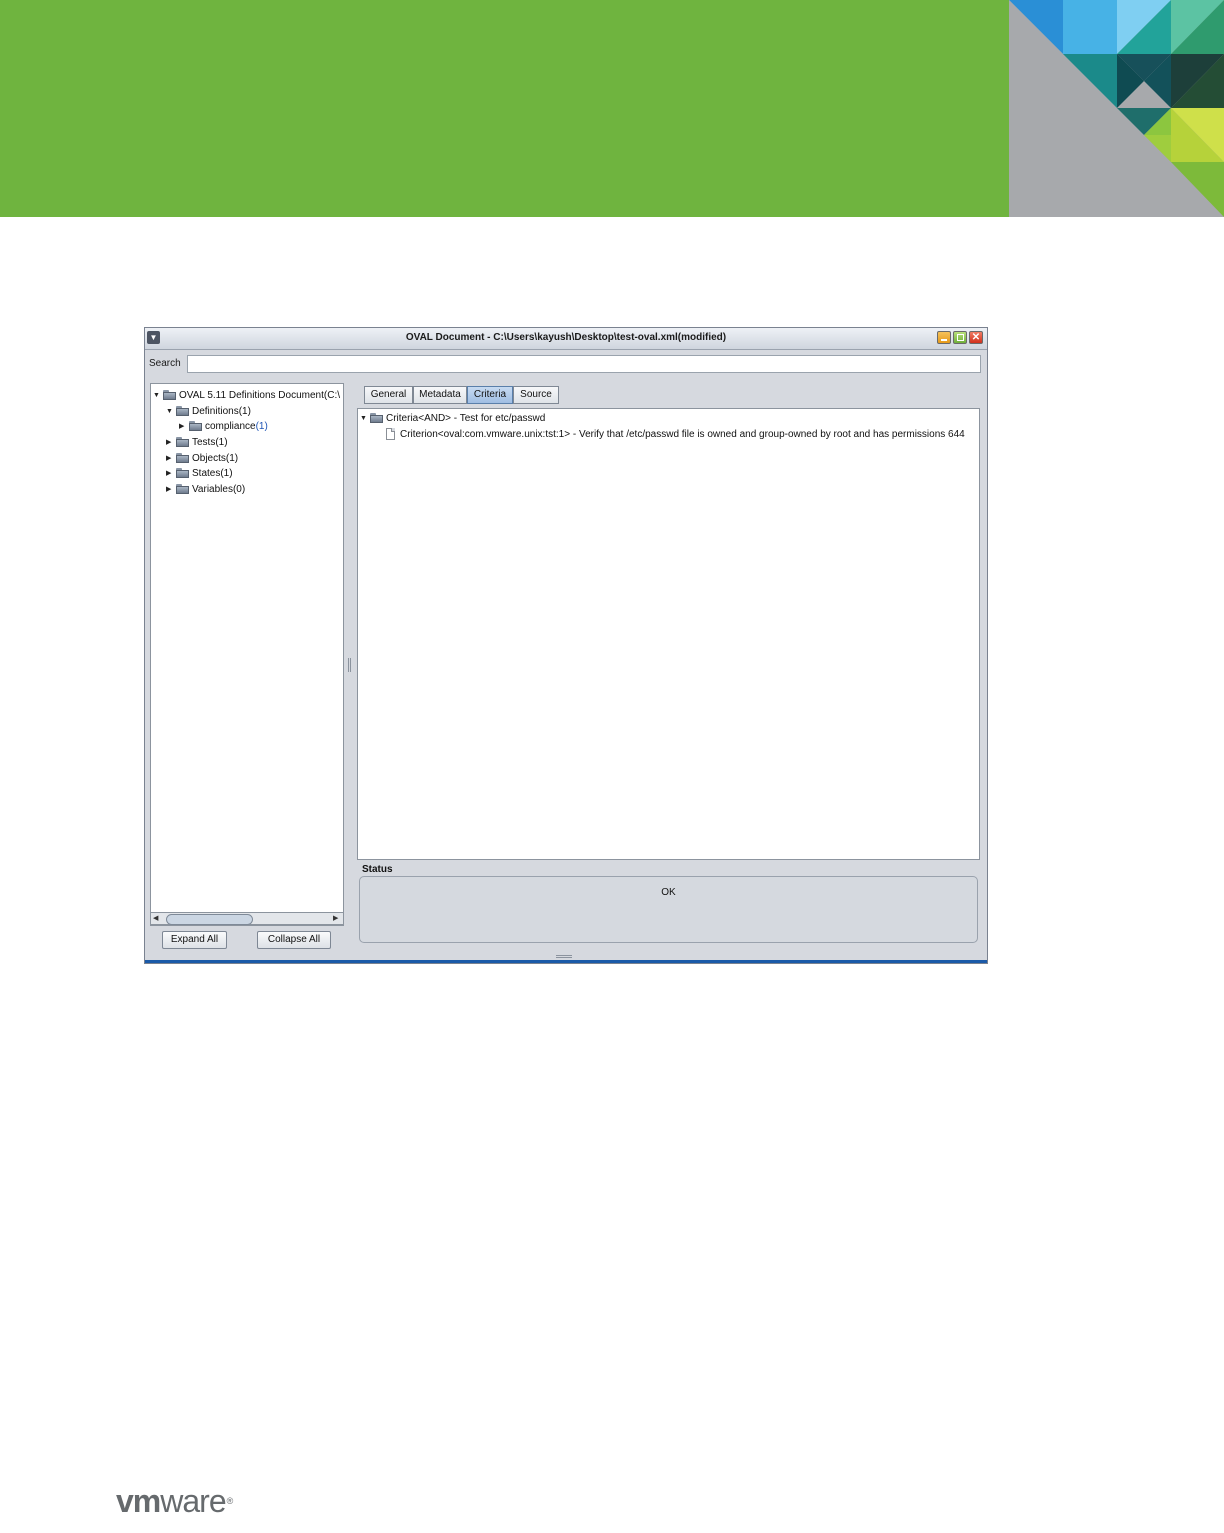 This screenshot has height=1533, width=1224. I want to click on tree-horizontal-scrollbar: ◀ ▶, so click(247, 918).